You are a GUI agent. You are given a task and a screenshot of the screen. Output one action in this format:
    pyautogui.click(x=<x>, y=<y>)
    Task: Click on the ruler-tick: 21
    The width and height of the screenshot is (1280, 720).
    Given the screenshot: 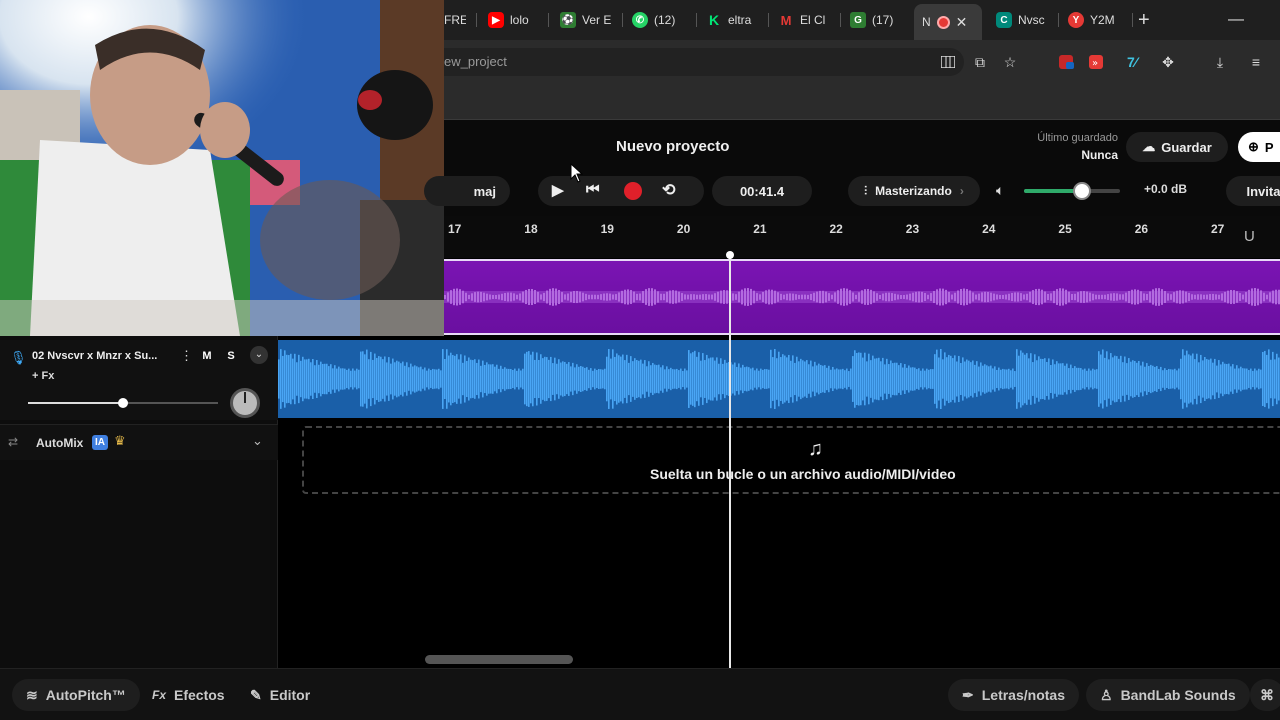 What is the action you would take?
    pyautogui.click(x=760, y=229)
    